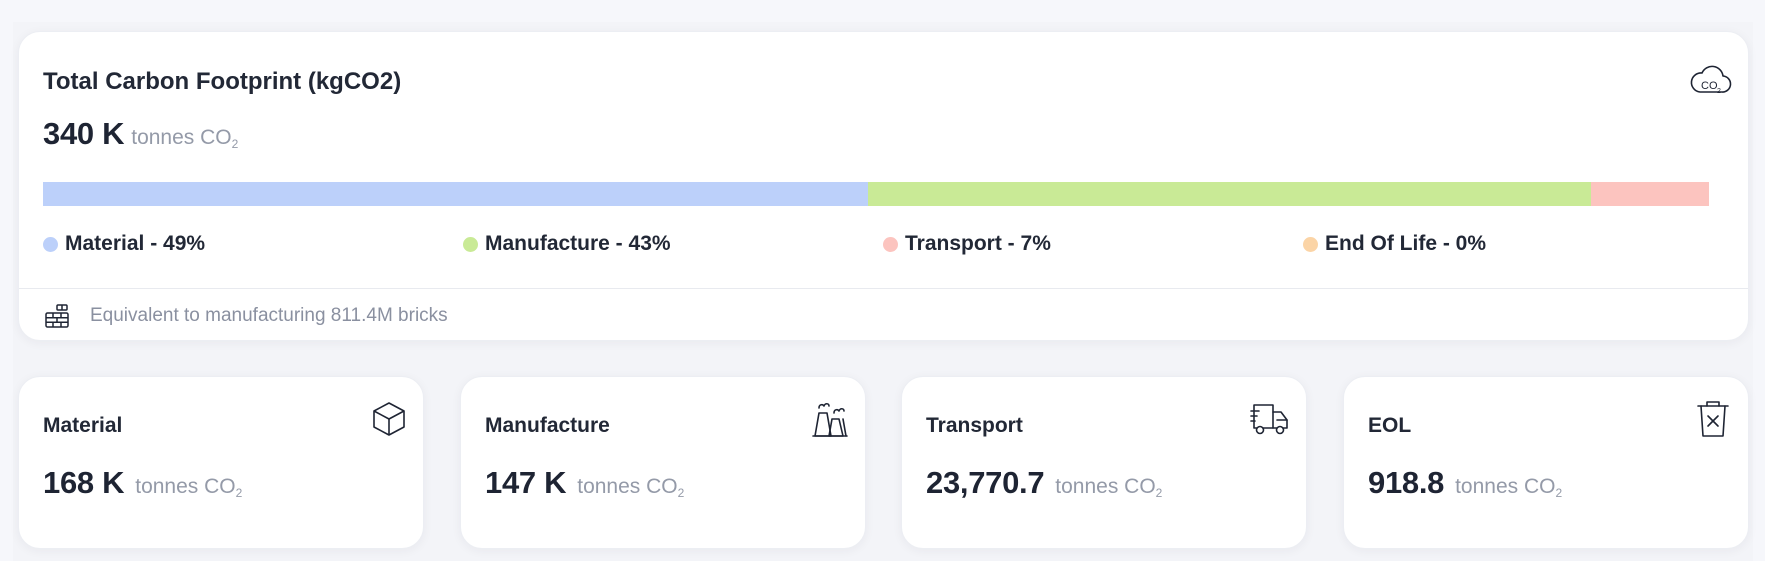 This screenshot has height=561, width=1765. What do you see at coordinates (663, 462) in the screenshot?
I see `manufacture-card: Manufacture 147 K tonnes CO2` at bounding box center [663, 462].